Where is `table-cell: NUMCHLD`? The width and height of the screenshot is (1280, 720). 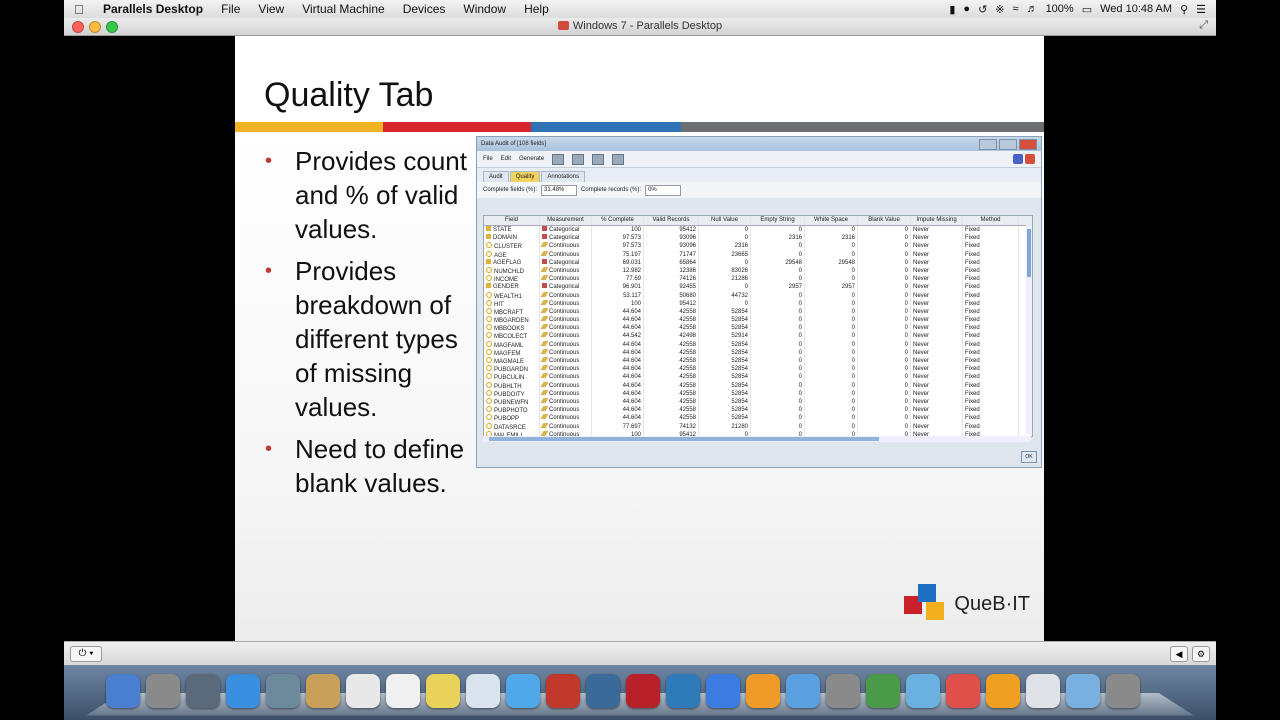
table-cell: NUMCHLD is located at coordinates (512, 271).